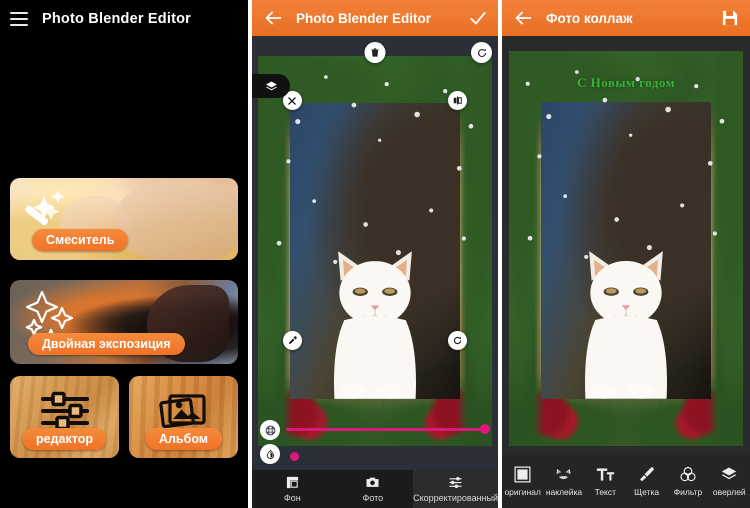 Image resolution: width=750 pixels, height=508 pixels. I want to click on page-title: Фото коллаж, so click(589, 18).